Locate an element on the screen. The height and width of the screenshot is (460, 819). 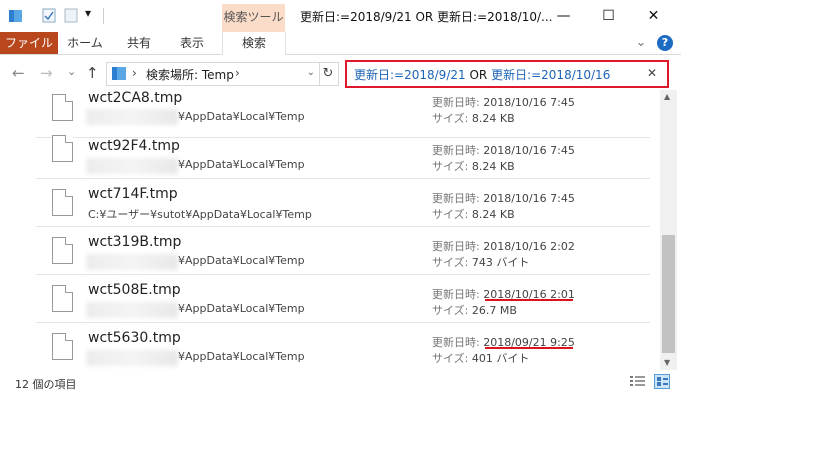
modified-info: 更新日時: 2018/10/16 7:45 is located at coordinates (503, 150).